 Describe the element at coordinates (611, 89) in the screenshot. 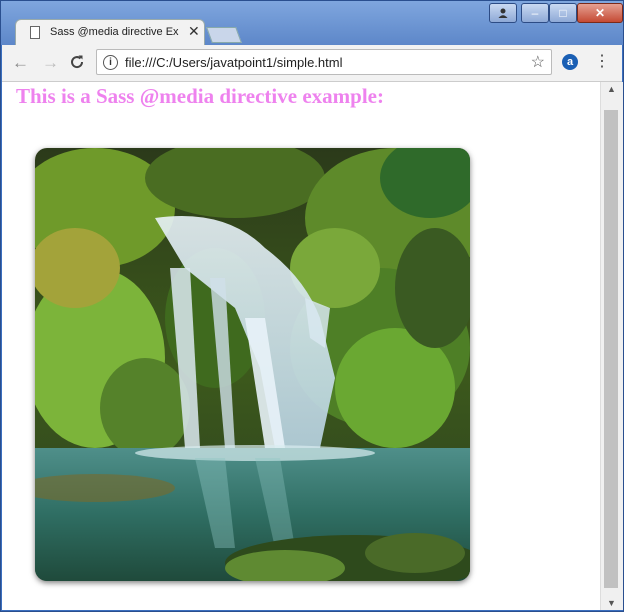

I see `scroll-up-arrow-icon: ▲` at that location.